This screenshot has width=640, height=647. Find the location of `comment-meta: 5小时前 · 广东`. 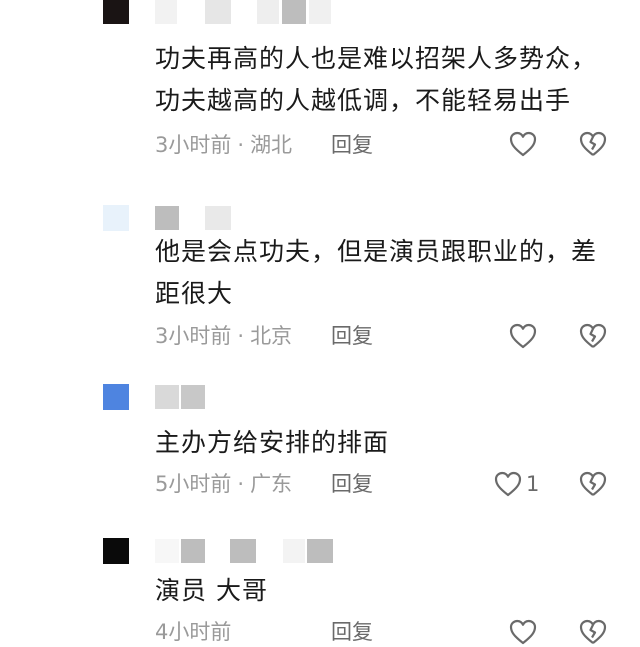

comment-meta: 5小时前 · 广东 is located at coordinates (223, 484).